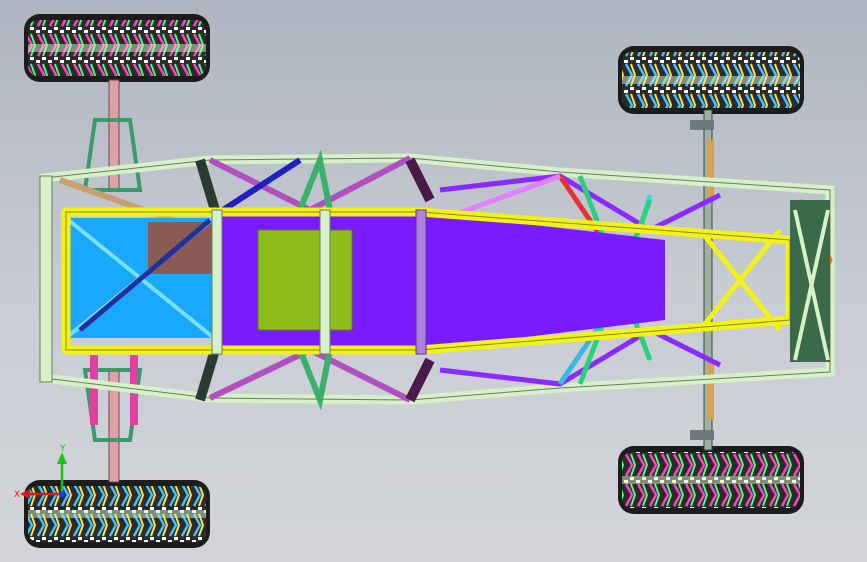  Describe the element at coordinates (702, 280) in the screenshot. I see `rear-axle` at that location.